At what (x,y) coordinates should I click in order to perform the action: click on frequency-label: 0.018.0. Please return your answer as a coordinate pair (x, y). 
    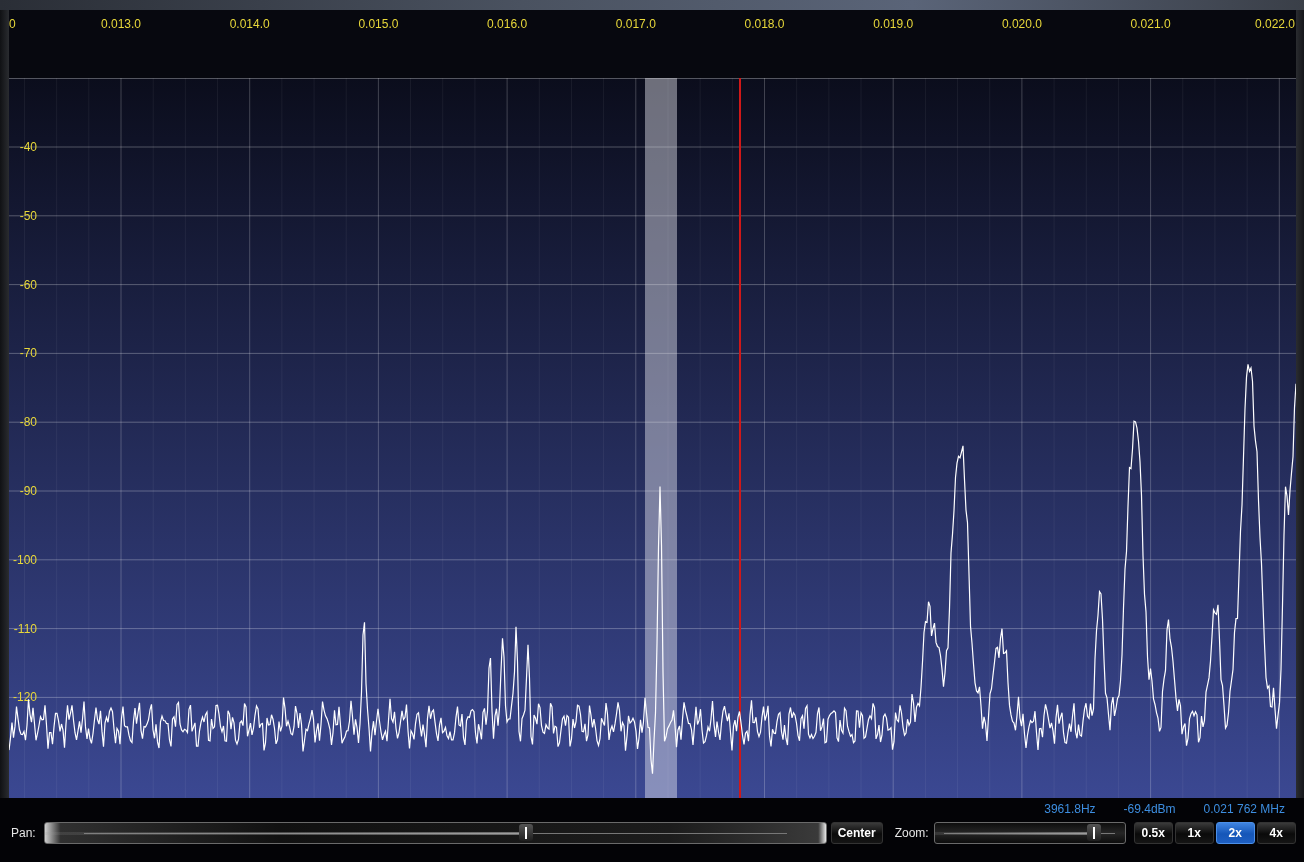
    Looking at the image, I should click on (764, 24).